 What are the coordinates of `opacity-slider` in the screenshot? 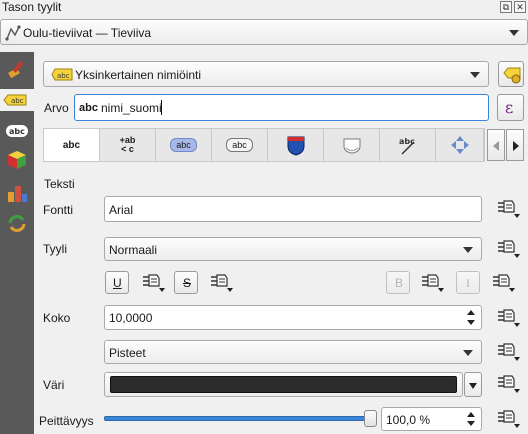 It's located at (240, 418).